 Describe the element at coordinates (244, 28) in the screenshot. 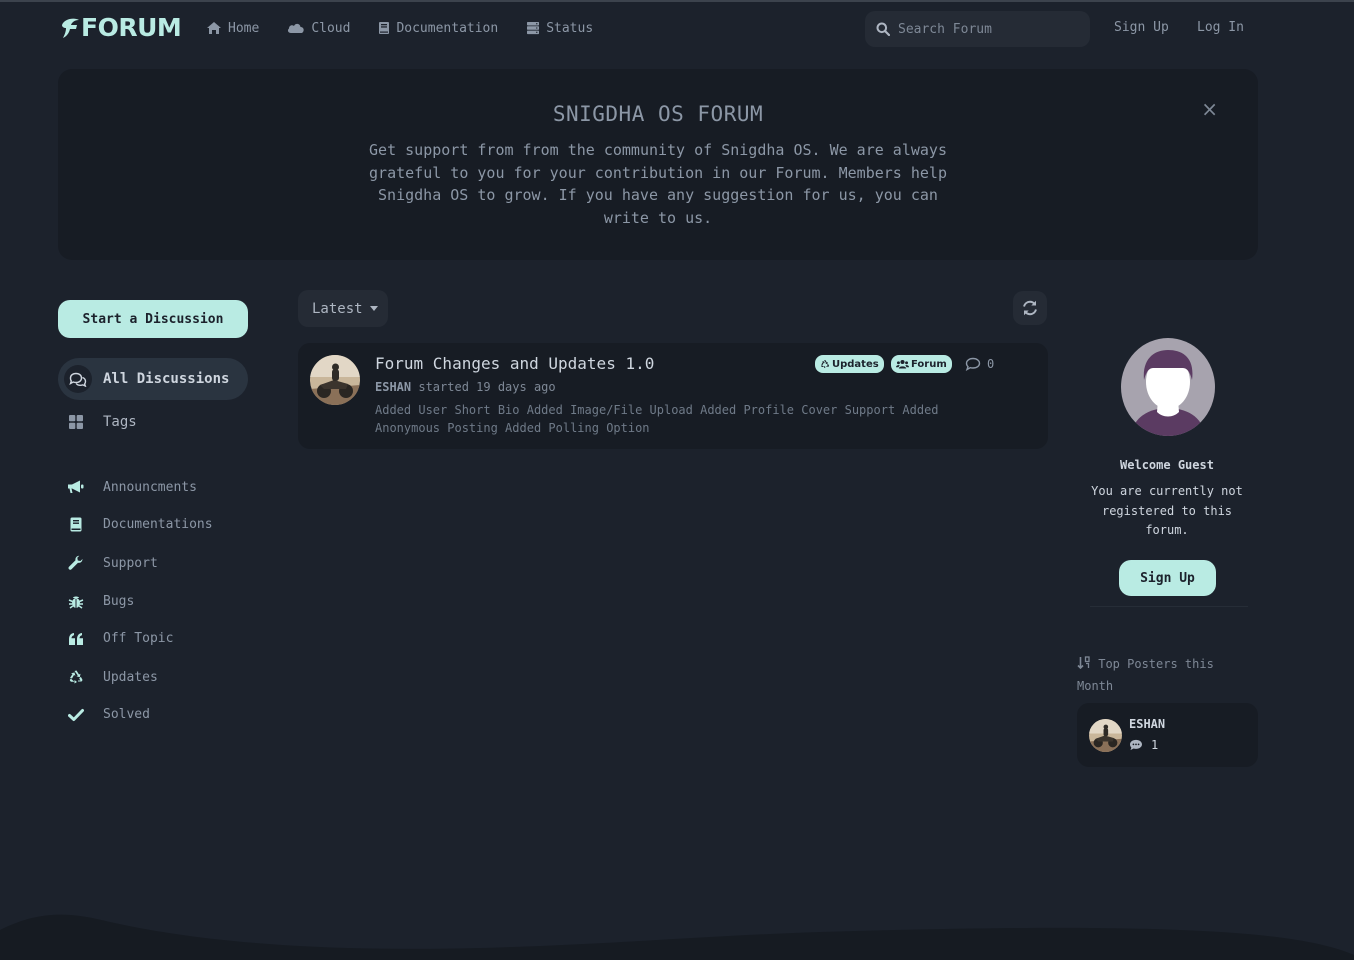

I see `nav-home-label: Home` at that location.